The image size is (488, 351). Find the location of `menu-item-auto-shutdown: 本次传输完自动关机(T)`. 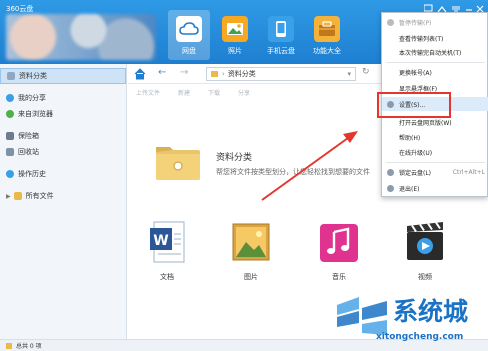

menu-item-auto-shutdown: 本次传输完自动关机(T) is located at coordinates (435, 52).